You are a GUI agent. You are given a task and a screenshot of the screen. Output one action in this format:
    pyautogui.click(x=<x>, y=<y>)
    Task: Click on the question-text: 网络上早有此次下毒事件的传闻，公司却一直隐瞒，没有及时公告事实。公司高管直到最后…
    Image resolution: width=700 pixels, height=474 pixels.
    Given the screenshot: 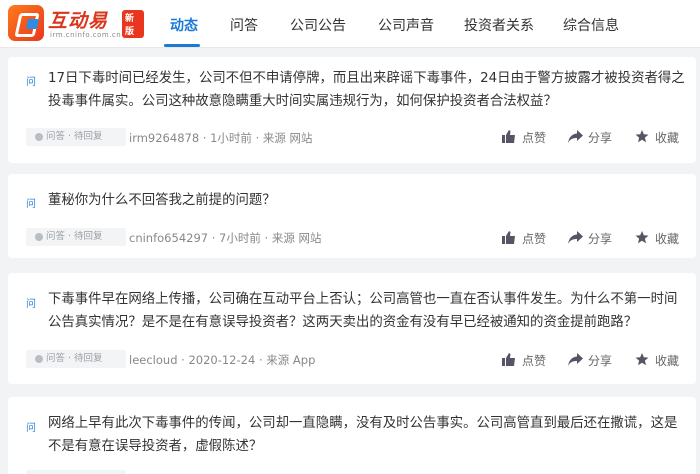 What is the action you would take?
    pyautogui.click(x=368, y=435)
    